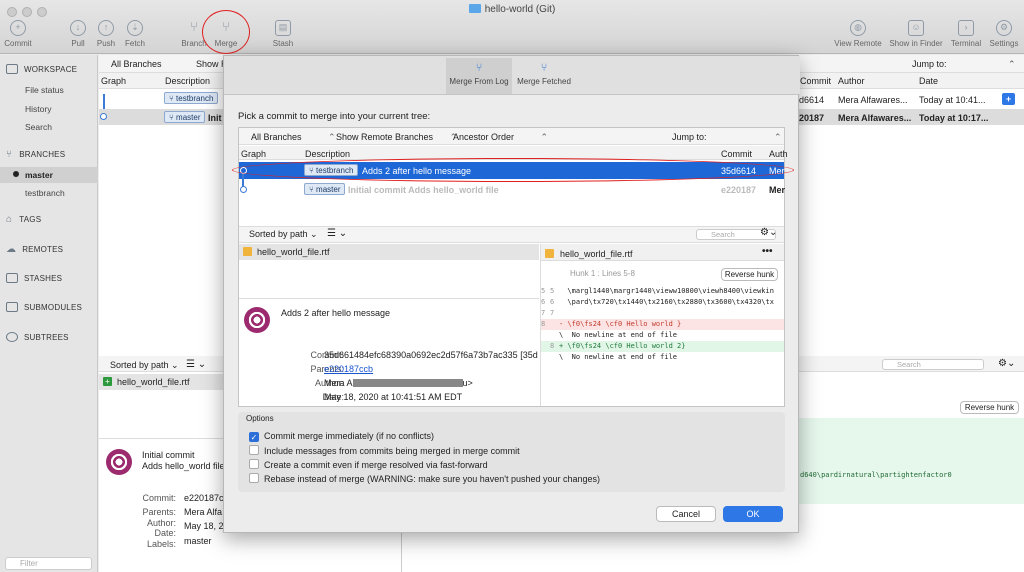 This screenshot has height=572, width=1024. I want to click on view-remote-button: ◍ View Remote, so click(858, 34).